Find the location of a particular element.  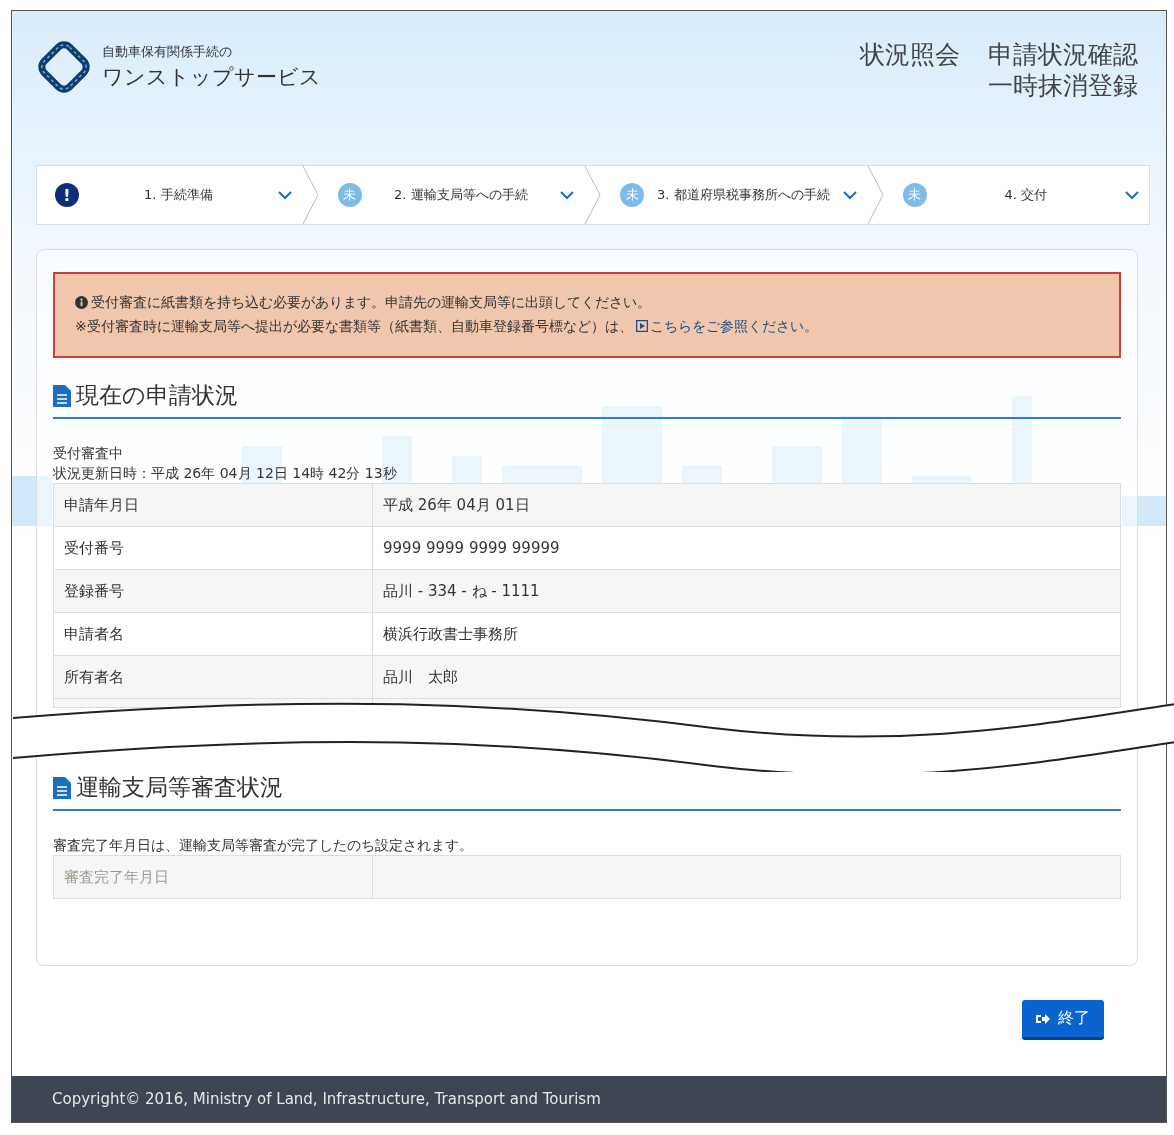

info-icon is located at coordinates (81, 302).